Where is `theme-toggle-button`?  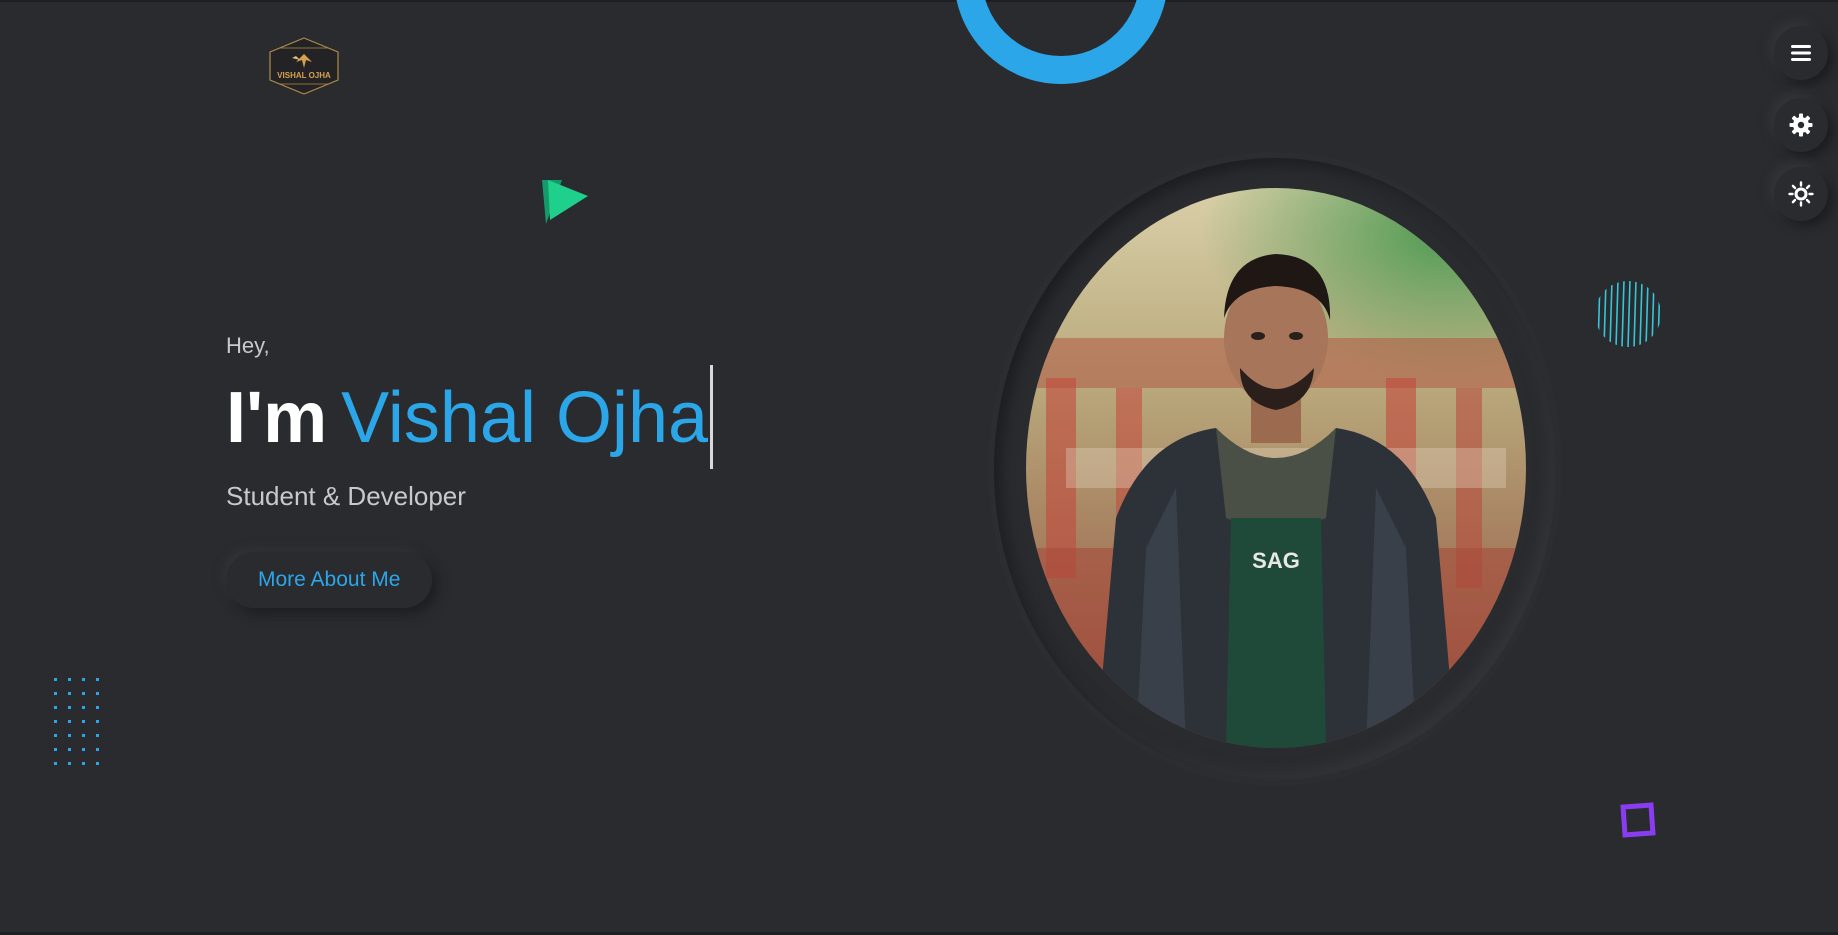 theme-toggle-button is located at coordinates (1801, 194).